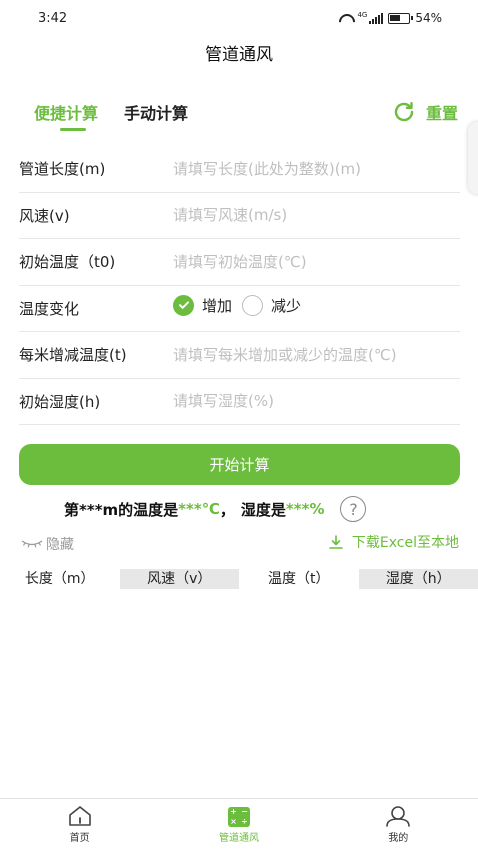 Image resolution: width=478 pixels, height=850 pixels. What do you see at coordinates (376, 18) in the screenshot?
I see `signal-icon` at bounding box center [376, 18].